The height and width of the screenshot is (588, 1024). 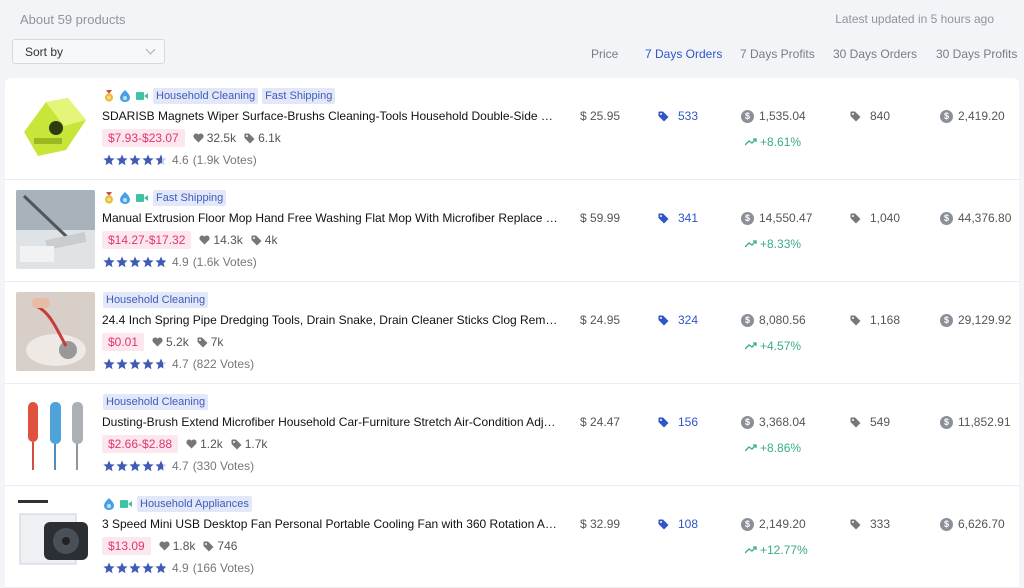 What do you see at coordinates (228, 240) in the screenshot?
I see `likes-value: 14.3k` at bounding box center [228, 240].